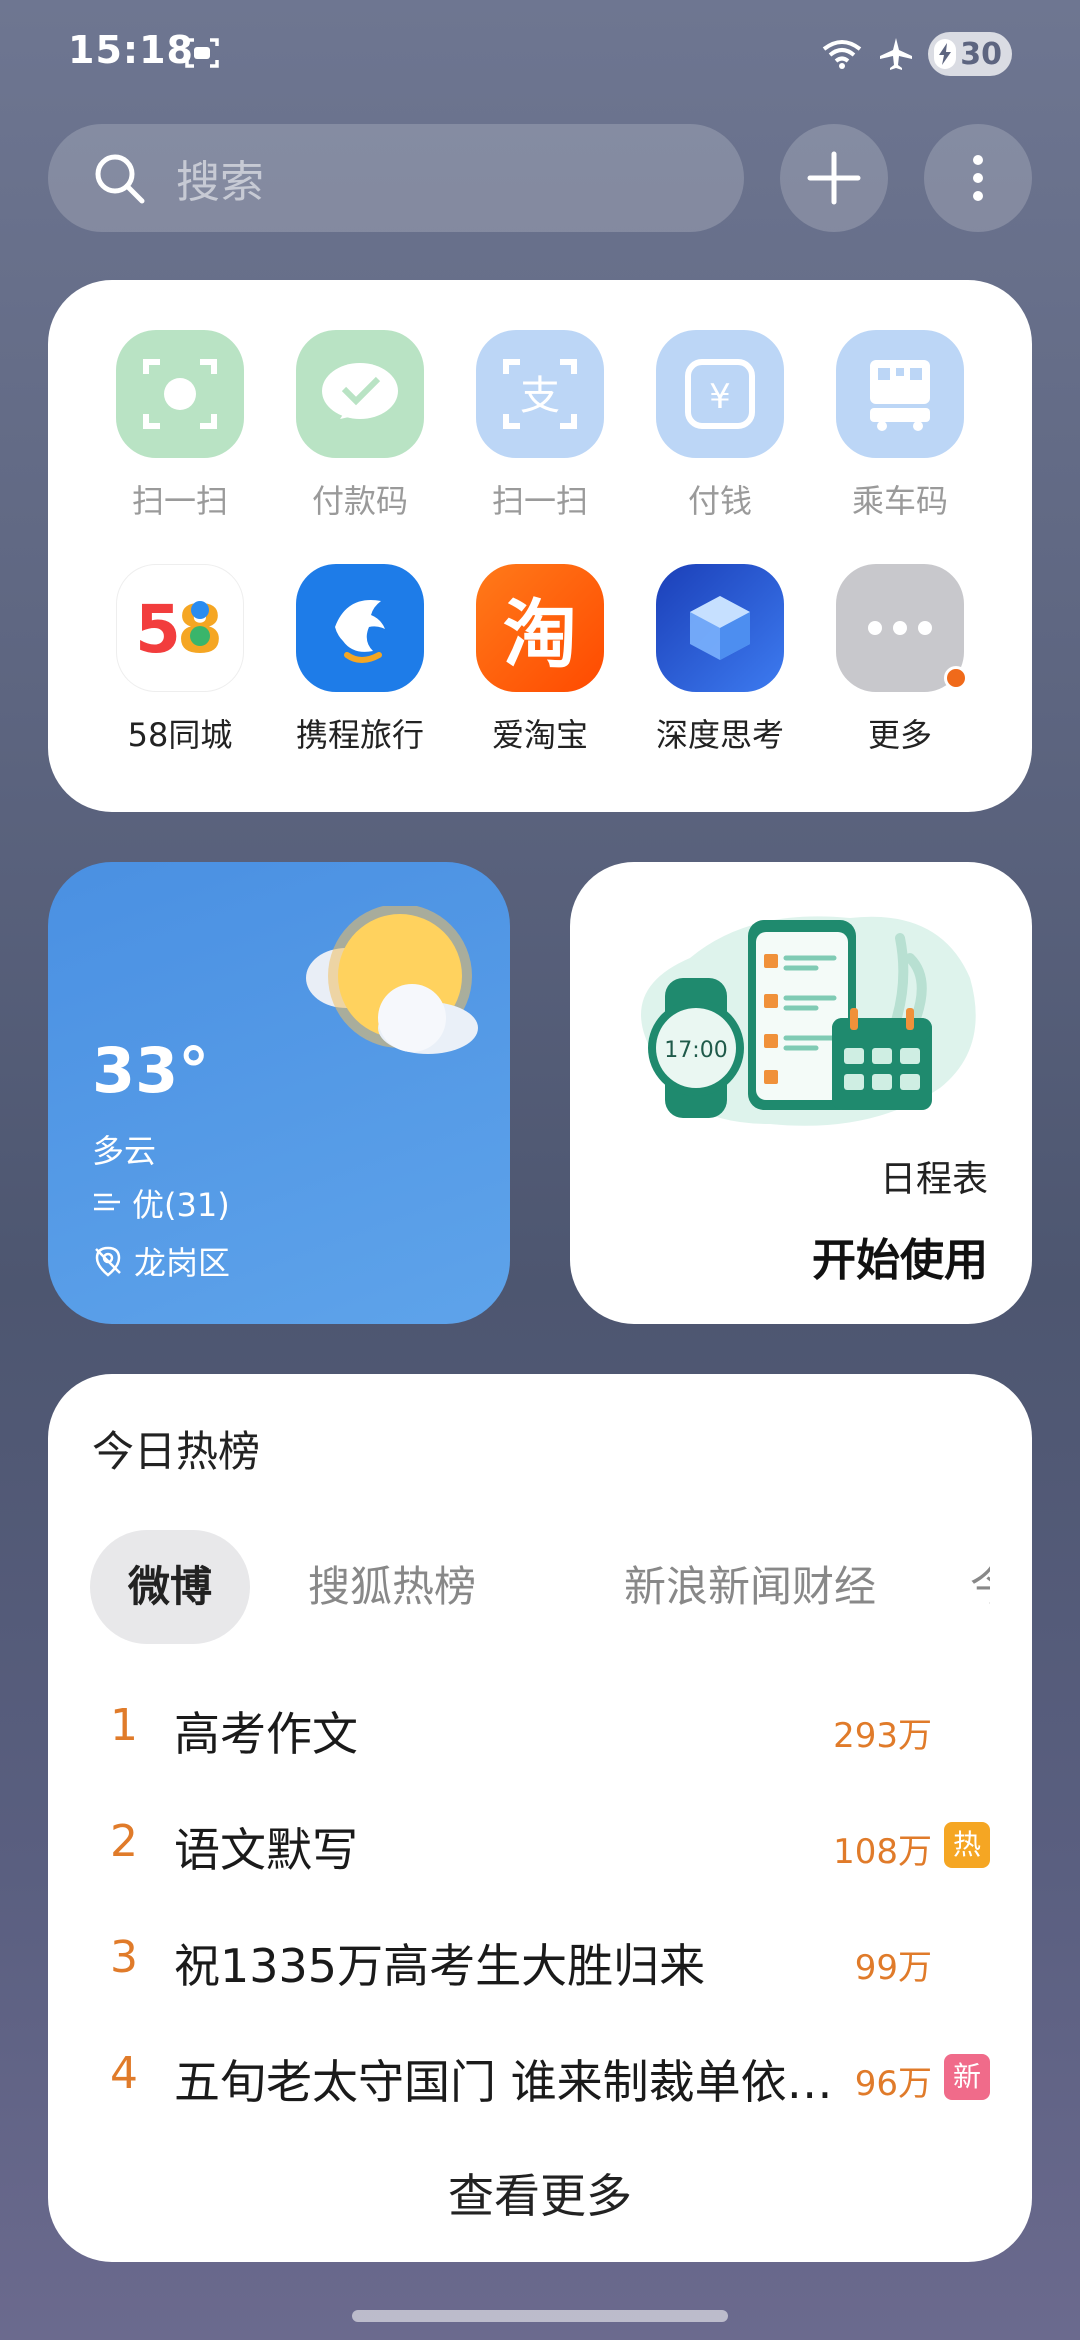 Image resolution: width=1080 pixels, height=2340 pixels. I want to click on watch-time: 17:00, so click(695, 1050).